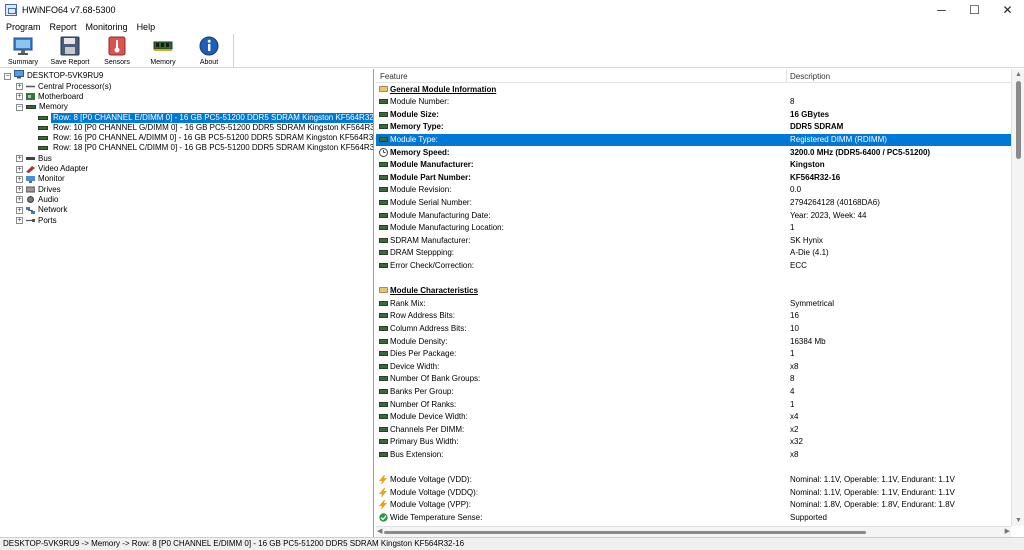 This screenshot has height=550, width=1024. What do you see at coordinates (70, 50) in the screenshot?
I see `save-report-button: Save Report` at bounding box center [70, 50].